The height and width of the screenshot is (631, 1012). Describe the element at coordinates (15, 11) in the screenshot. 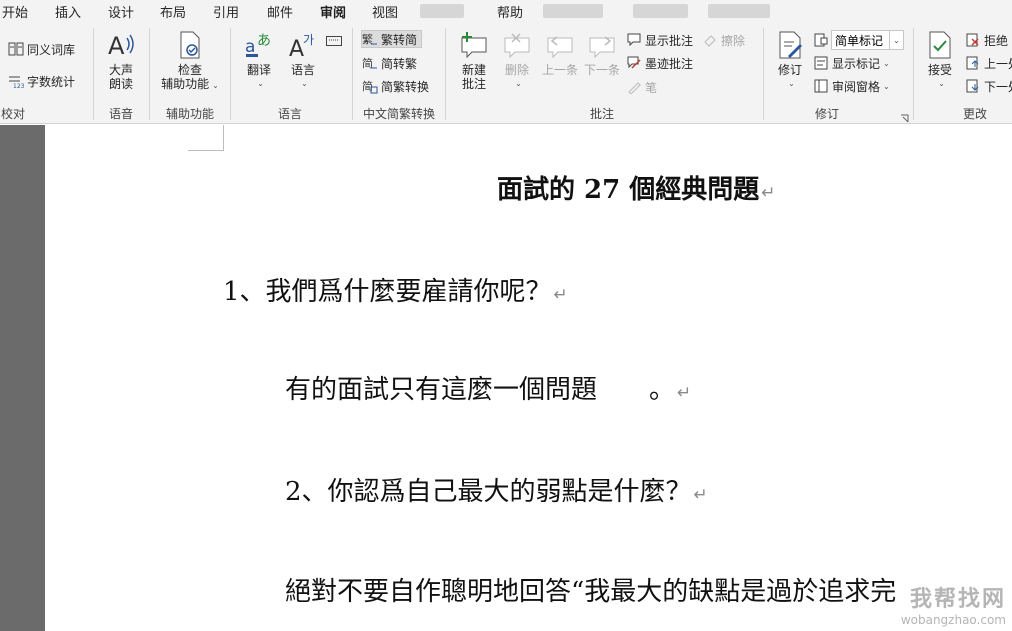

I see `tab-home: 开始` at that location.